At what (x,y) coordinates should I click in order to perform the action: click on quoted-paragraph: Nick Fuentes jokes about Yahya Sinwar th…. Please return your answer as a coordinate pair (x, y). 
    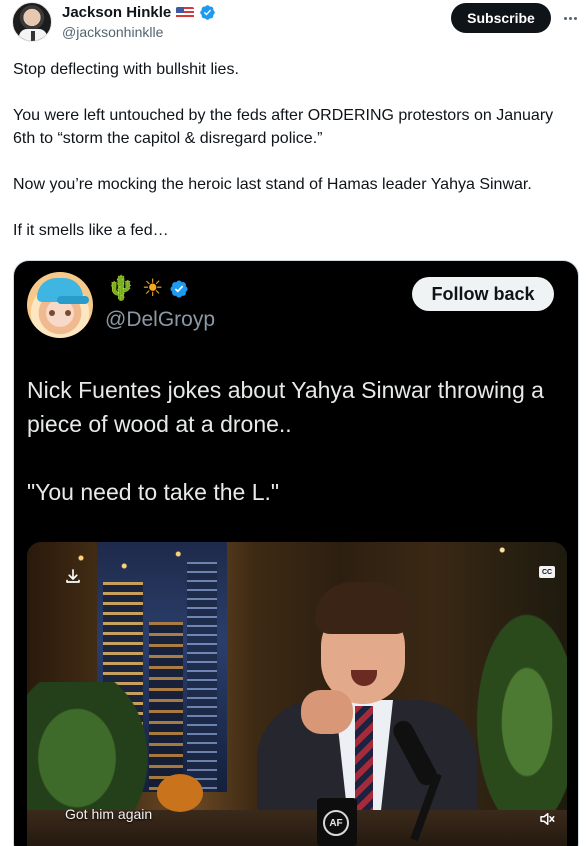
    Looking at the image, I should click on (285, 407).